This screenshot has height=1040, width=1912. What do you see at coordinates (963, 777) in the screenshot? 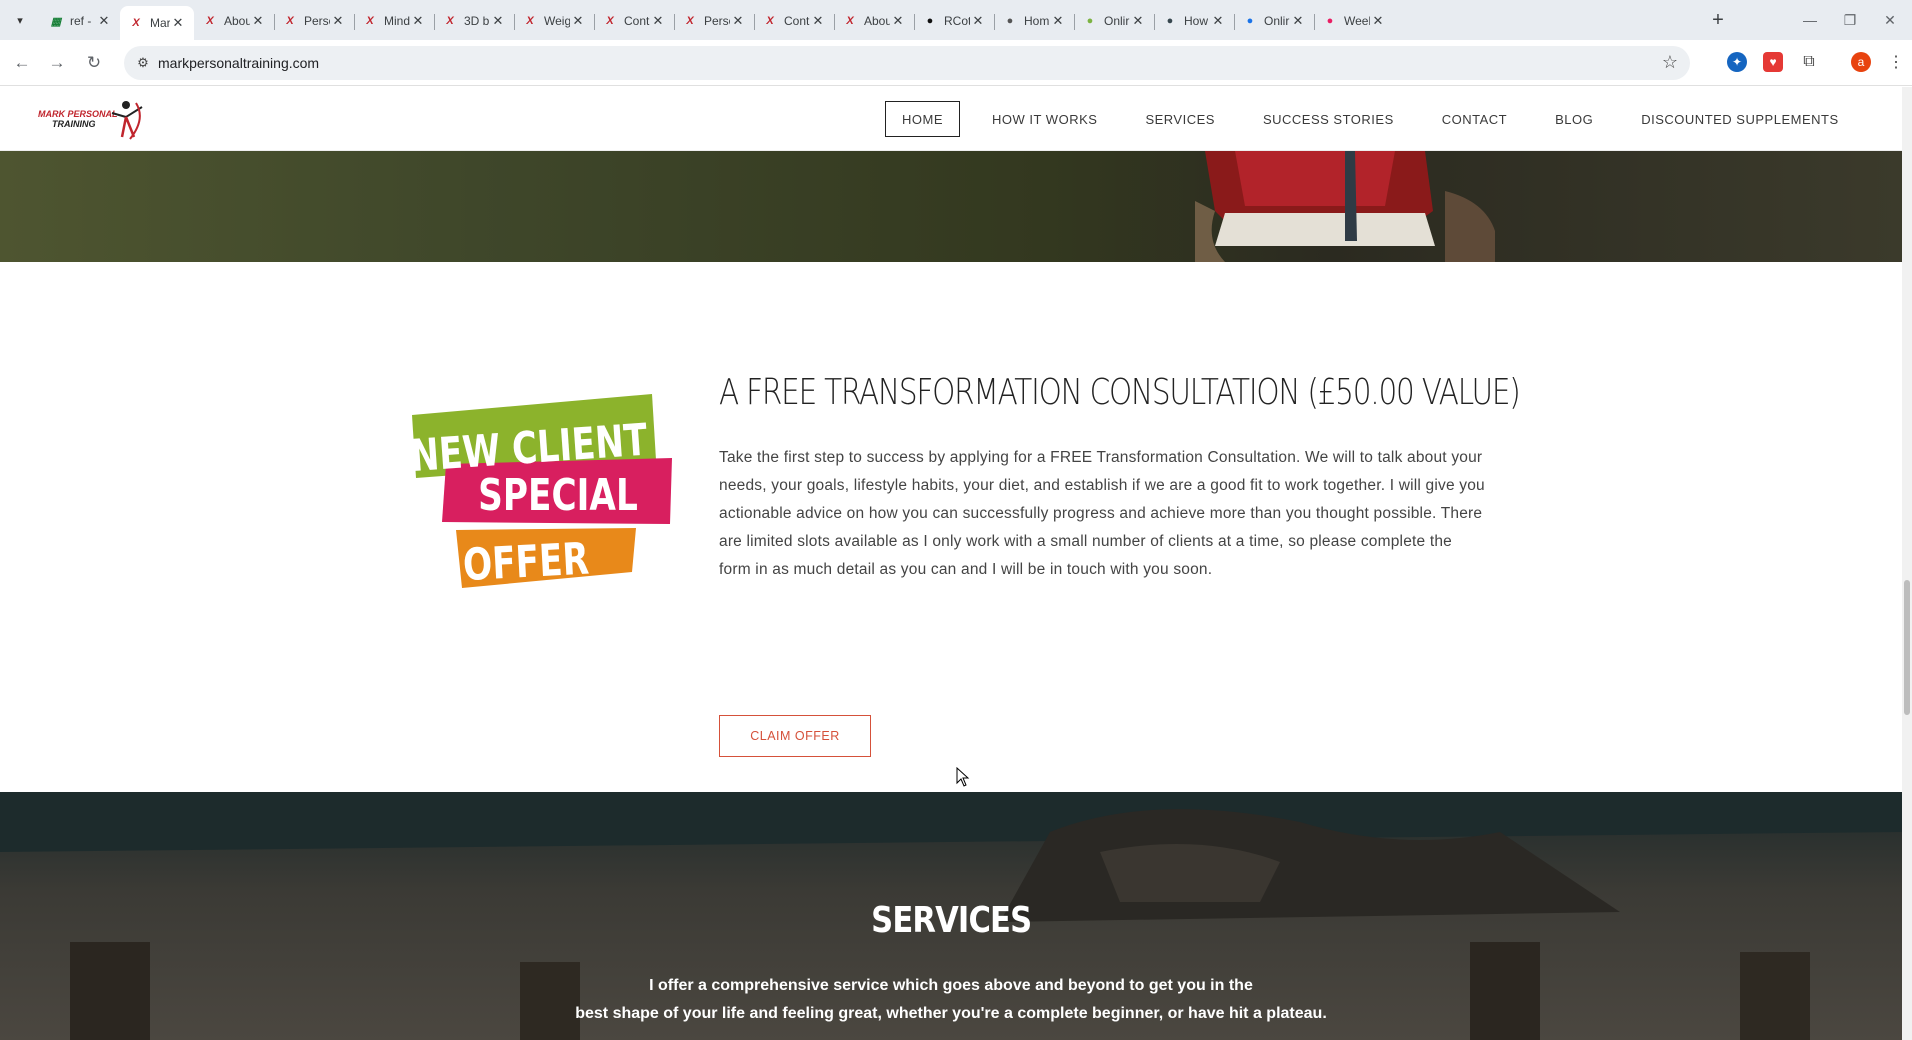
I see `mouse-cursor-icon` at bounding box center [963, 777].